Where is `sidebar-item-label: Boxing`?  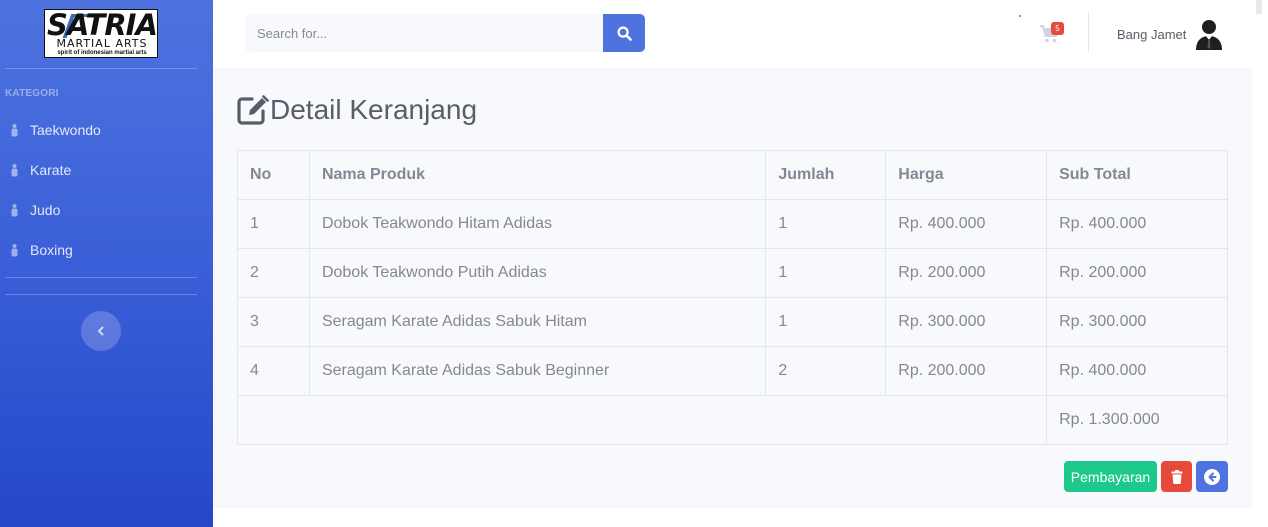
sidebar-item-label: Boxing is located at coordinates (51, 250).